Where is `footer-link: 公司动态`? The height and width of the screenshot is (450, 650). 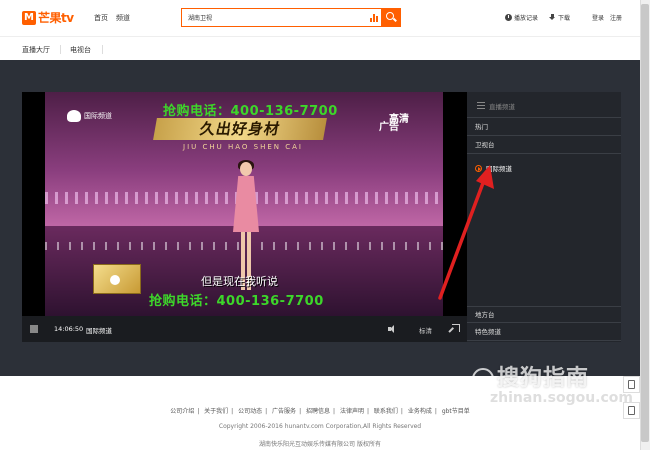 footer-link: 公司动态 is located at coordinates (250, 411).